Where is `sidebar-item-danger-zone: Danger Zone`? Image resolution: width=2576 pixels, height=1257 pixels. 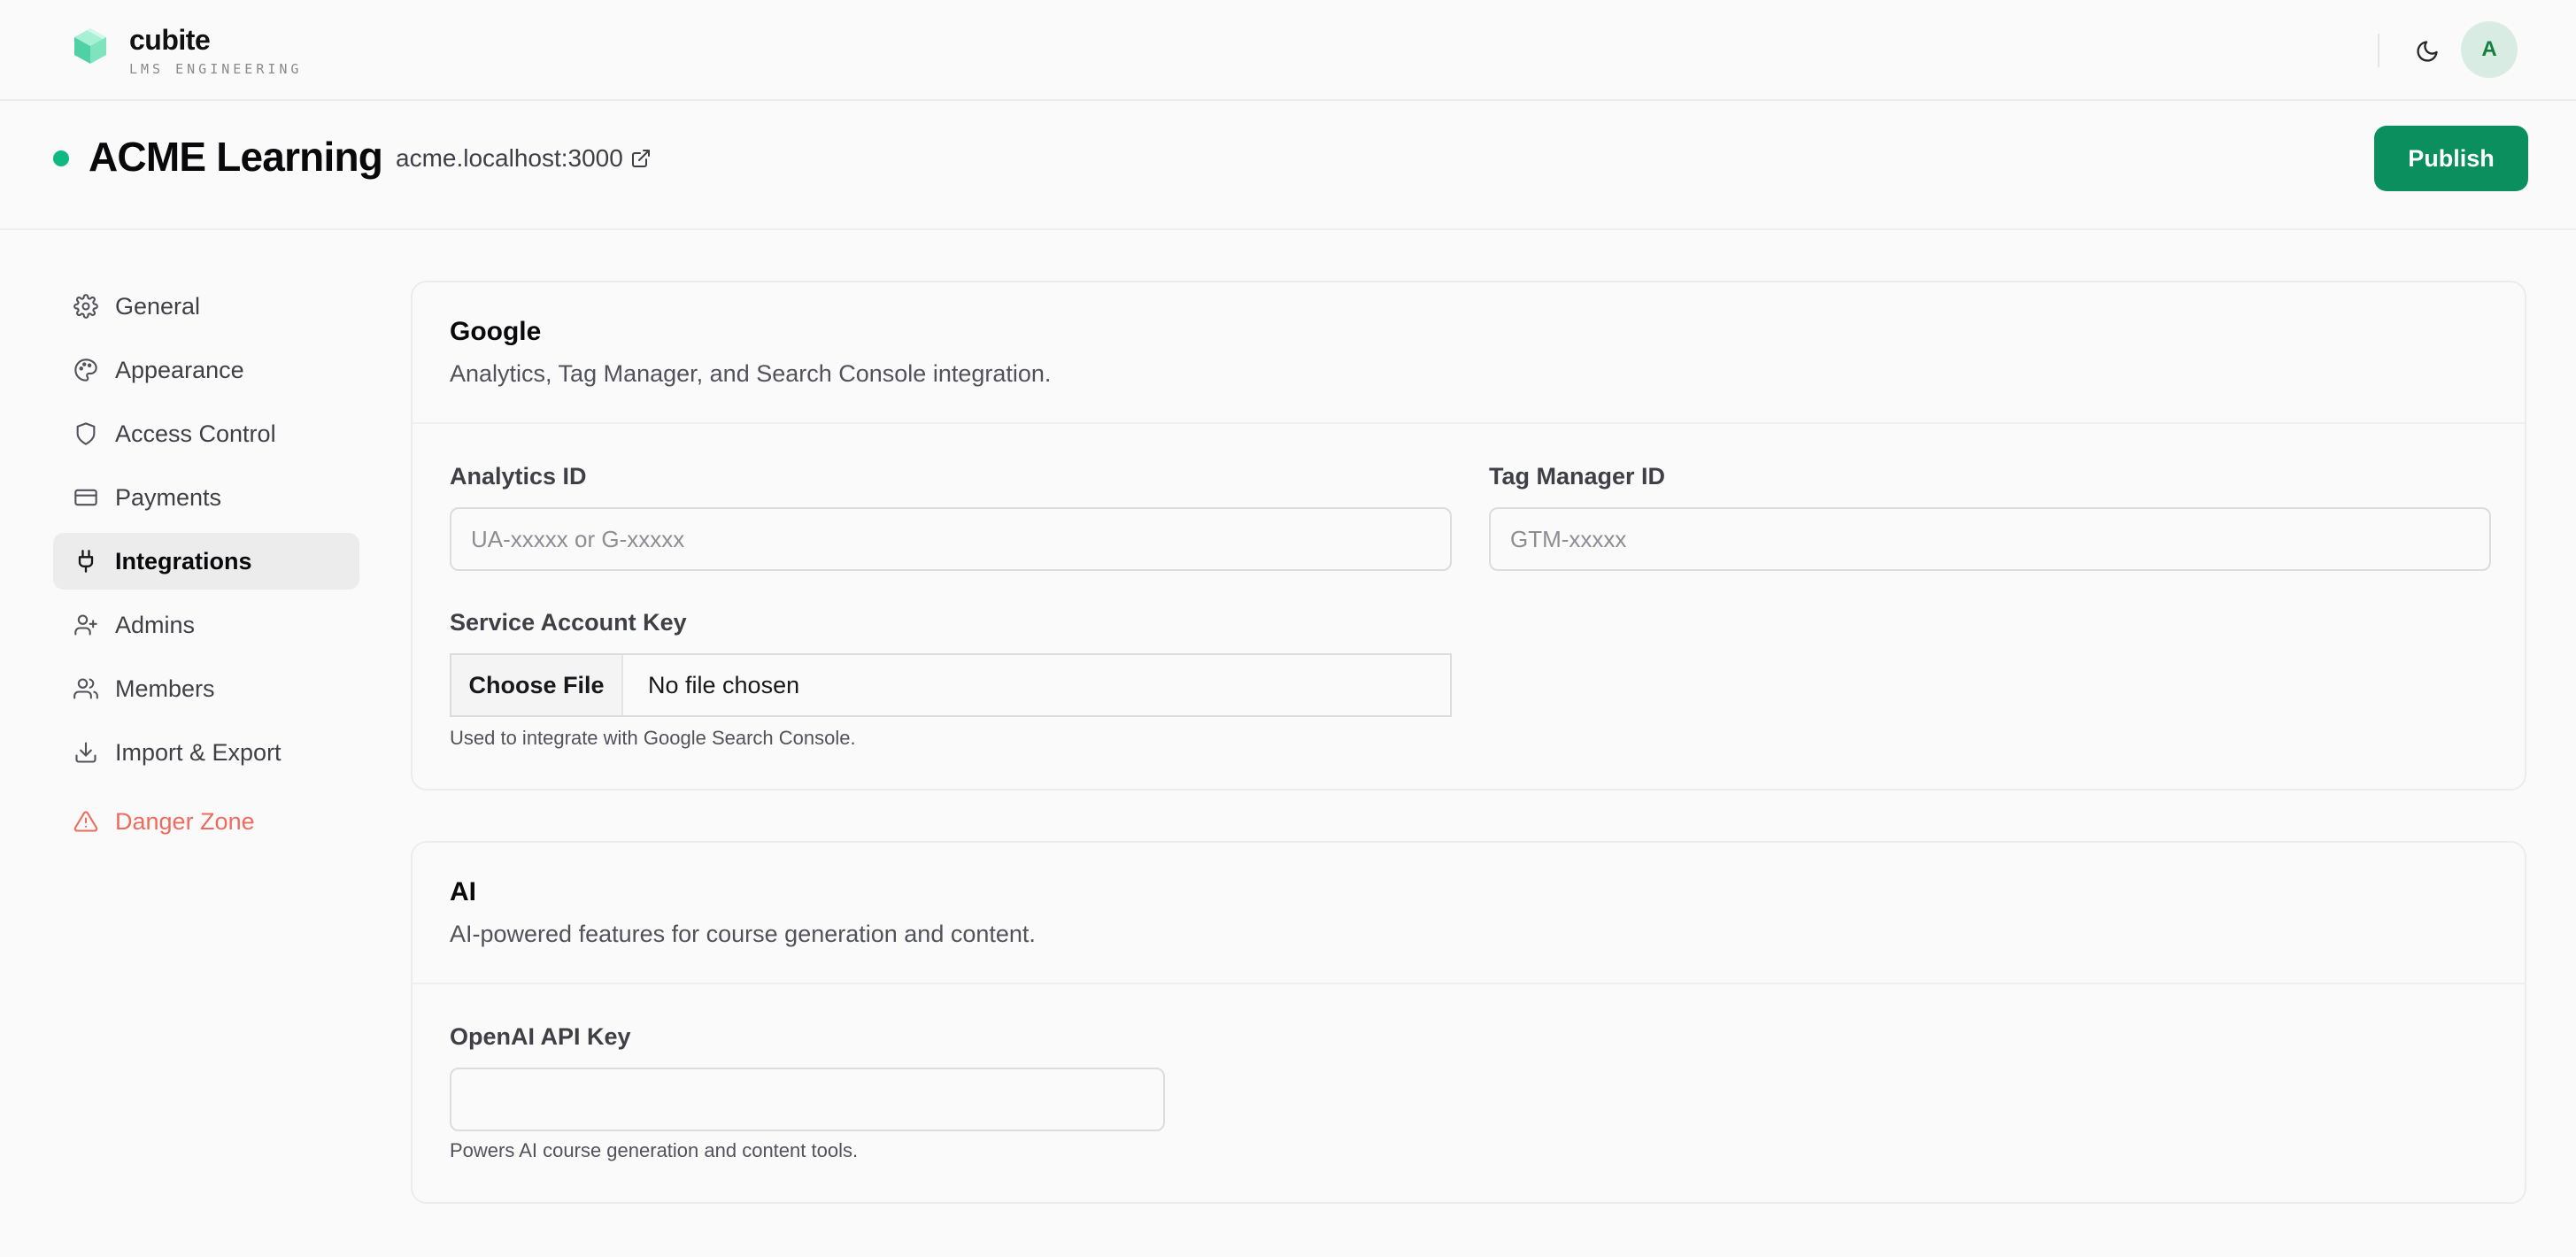 sidebar-item-danger-zone: Danger Zone is located at coordinates (206, 821).